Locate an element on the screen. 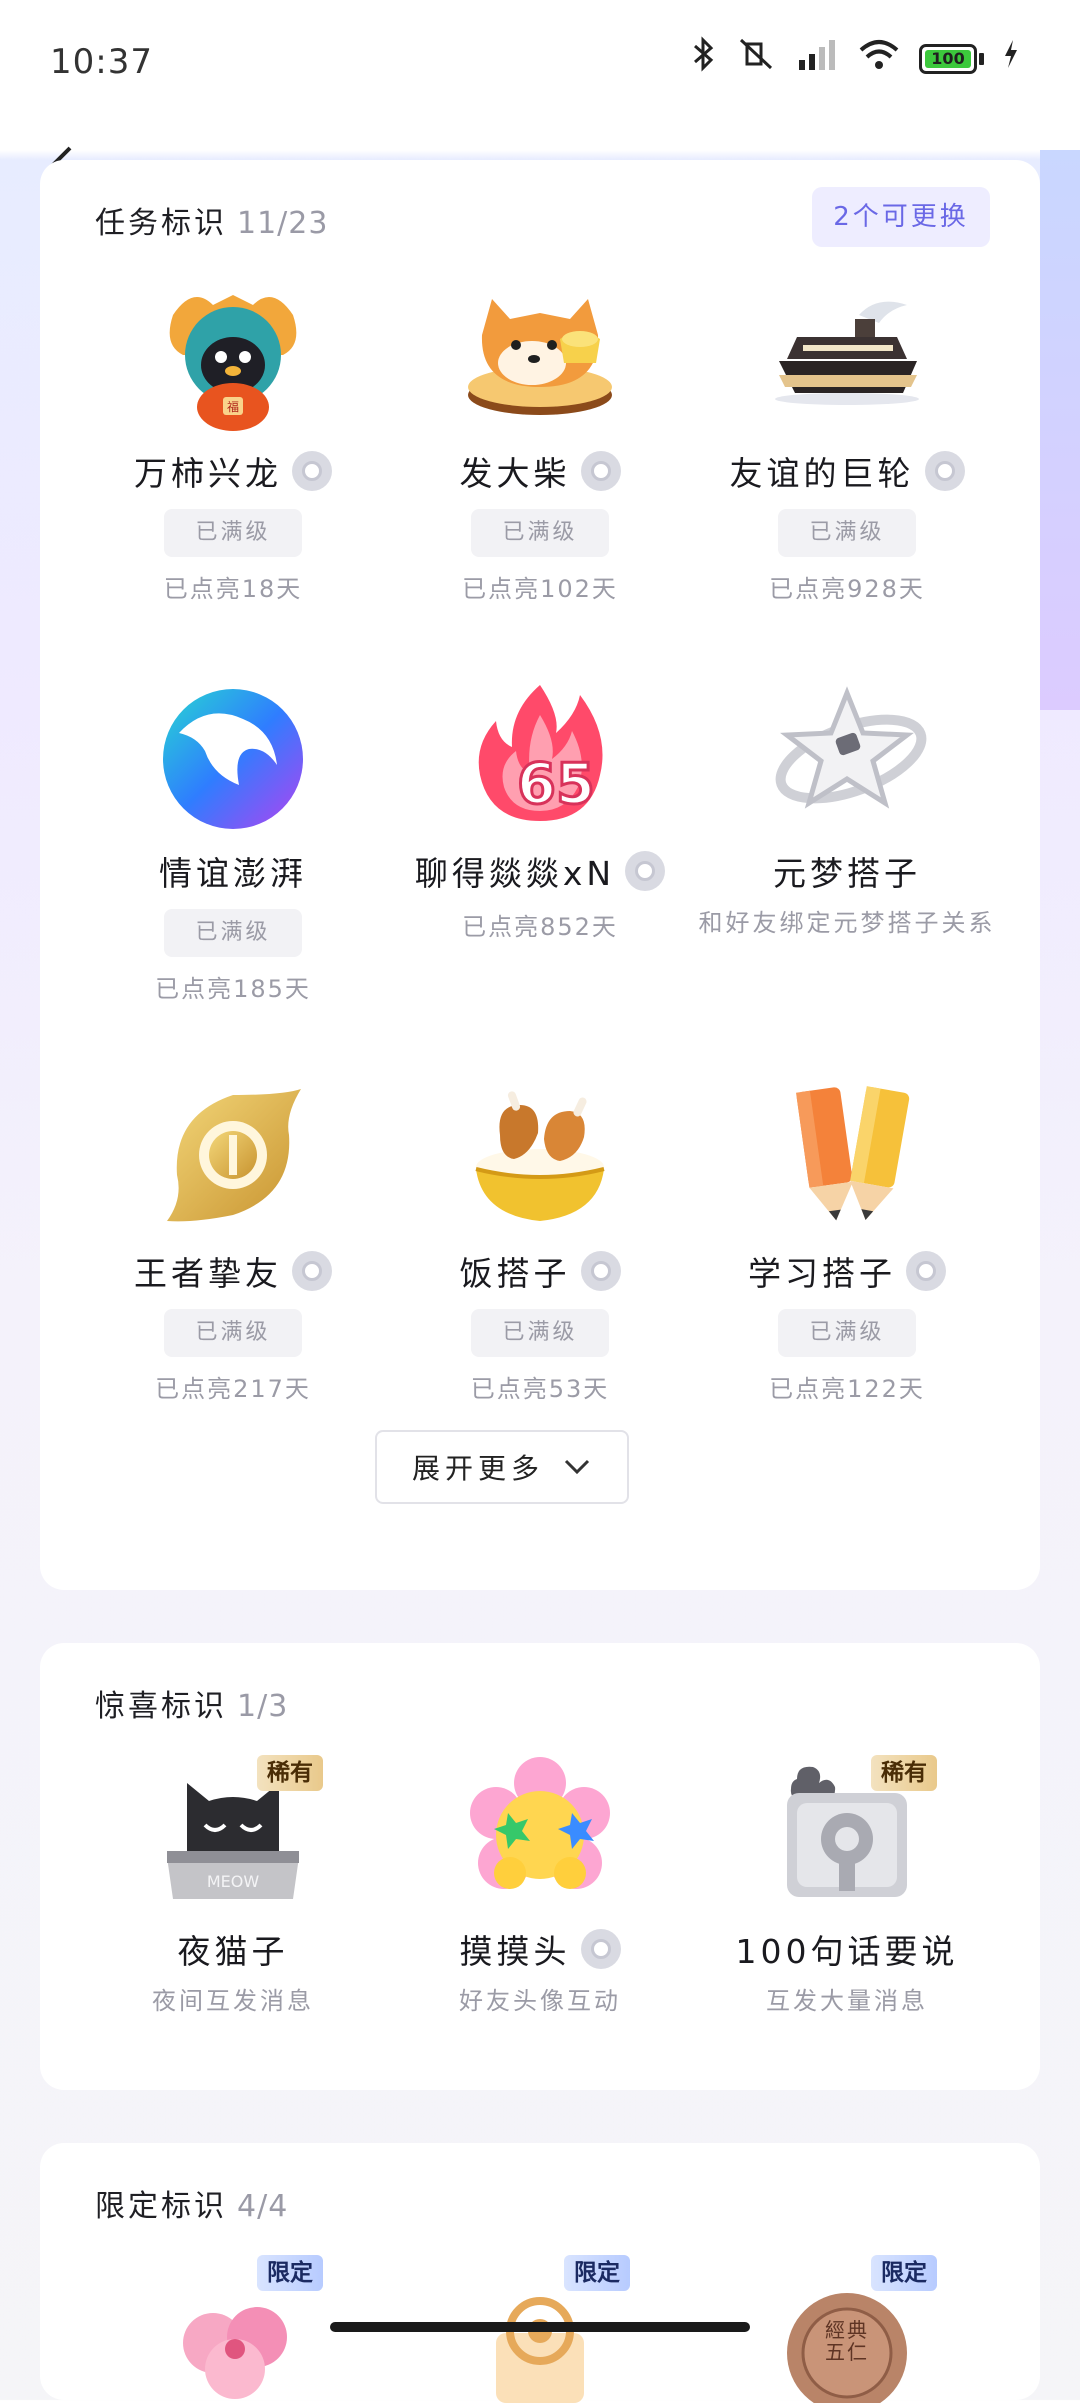 This screenshot has width=1080, height=2403. lit-days: 已点亮102天 is located at coordinates (540, 589).